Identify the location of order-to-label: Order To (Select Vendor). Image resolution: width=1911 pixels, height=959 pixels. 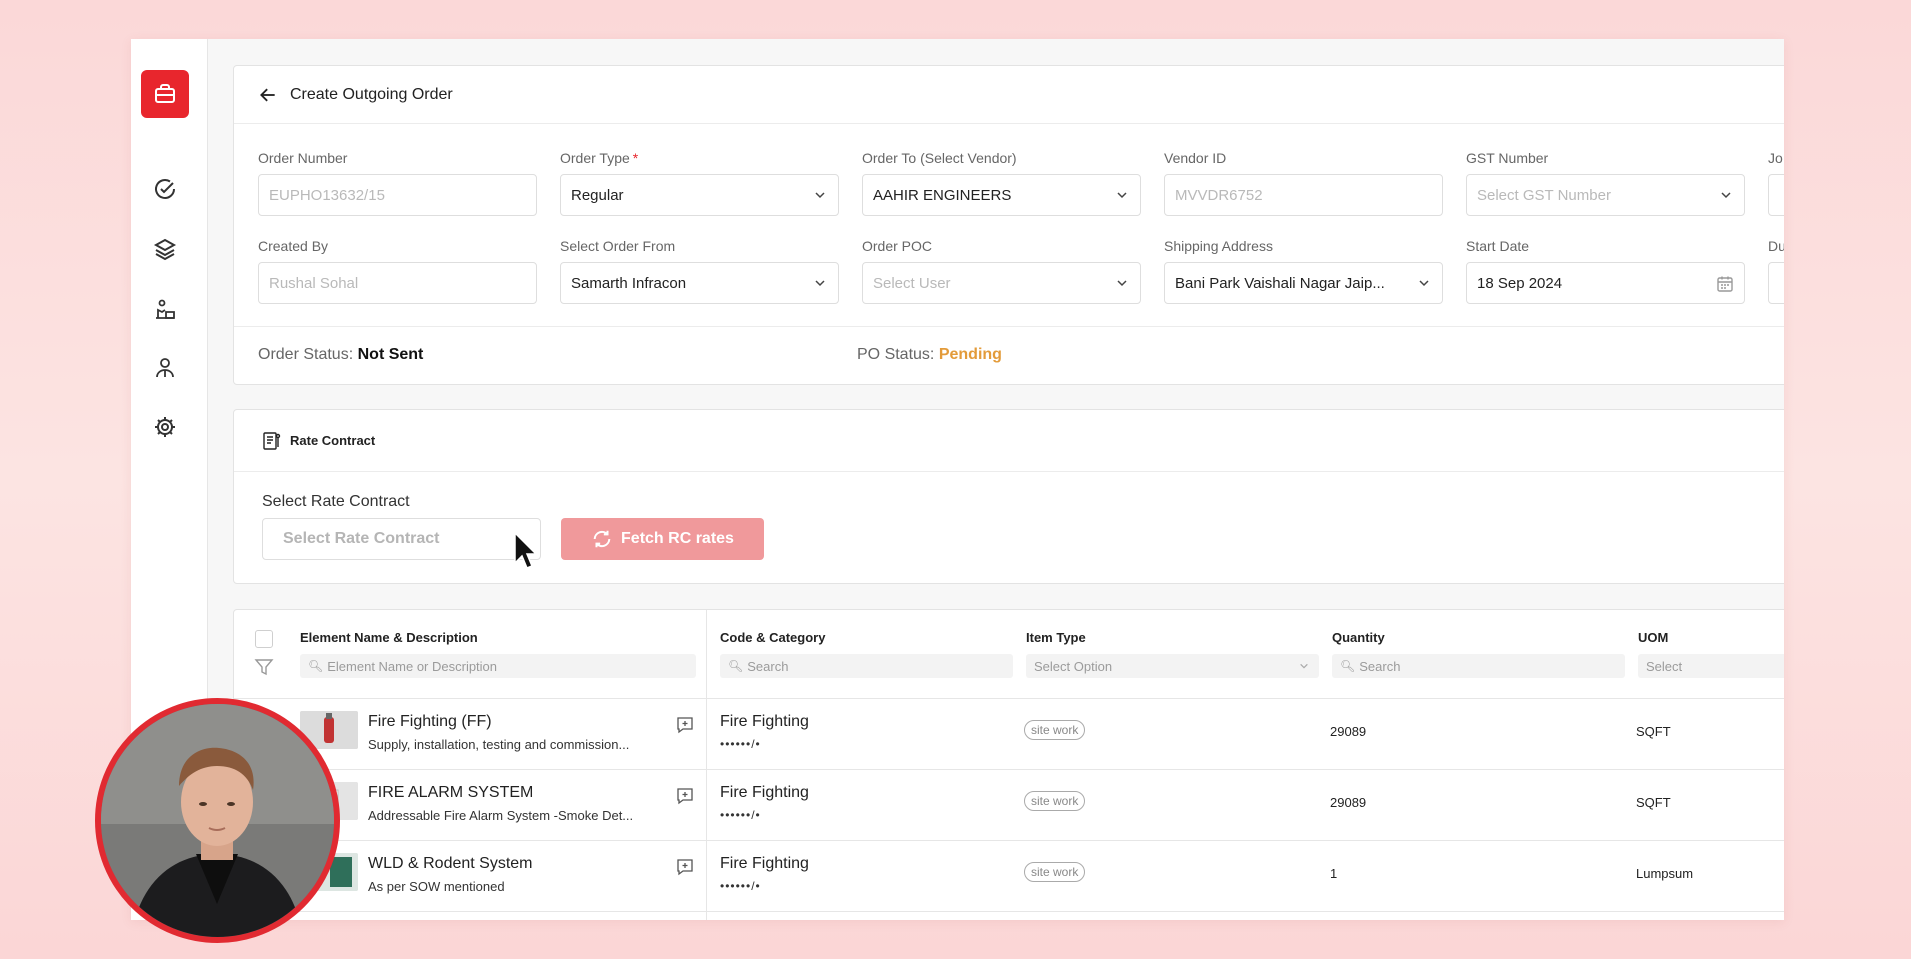
(939, 158).